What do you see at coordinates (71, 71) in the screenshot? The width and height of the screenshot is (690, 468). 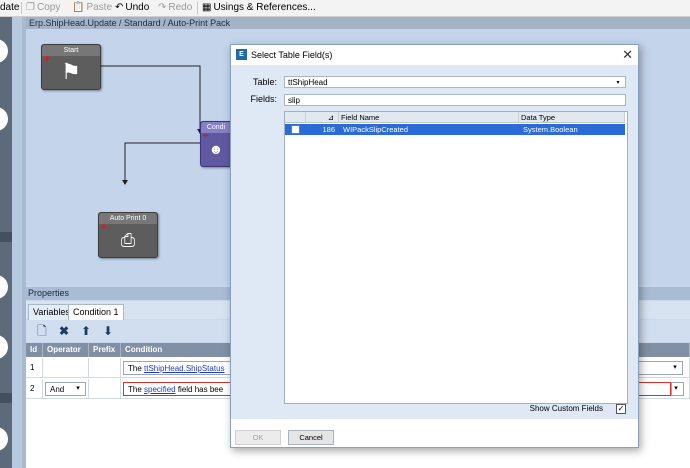 I see `flag-icon: ⚑` at bounding box center [71, 71].